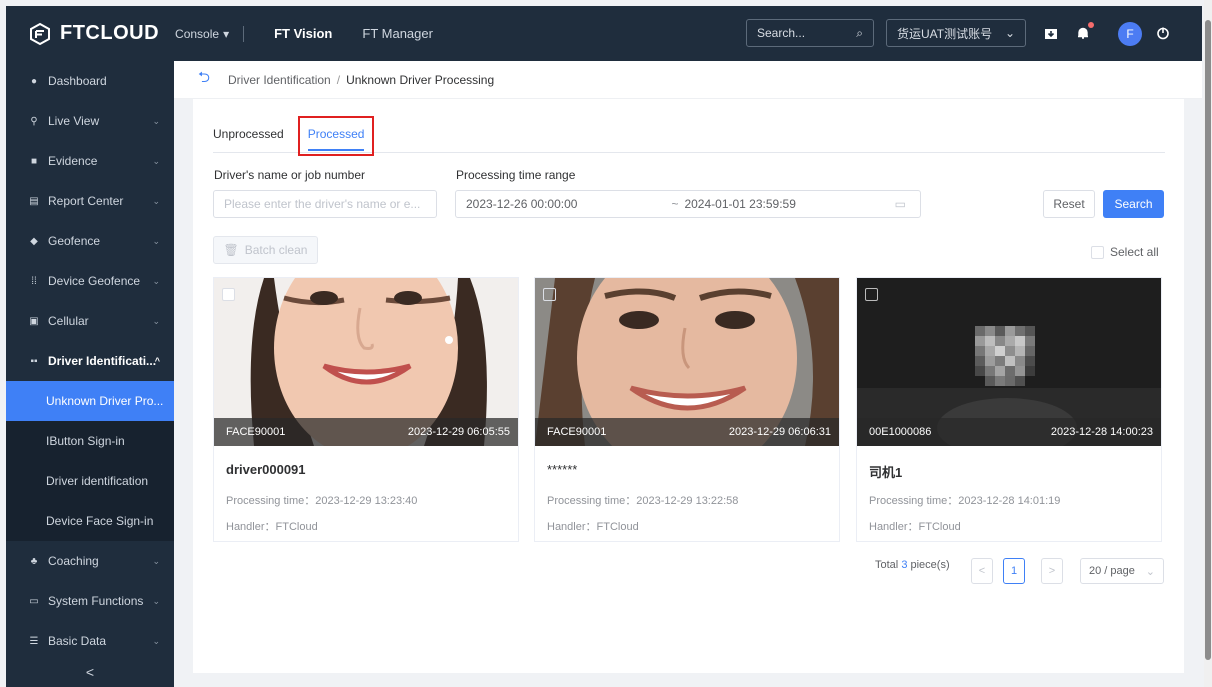 Image resolution: width=1212 pixels, height=687 pixels. Describe the element at coordinates (1052, 571) in the screenshot. I see `next-page-button: >` at that location.